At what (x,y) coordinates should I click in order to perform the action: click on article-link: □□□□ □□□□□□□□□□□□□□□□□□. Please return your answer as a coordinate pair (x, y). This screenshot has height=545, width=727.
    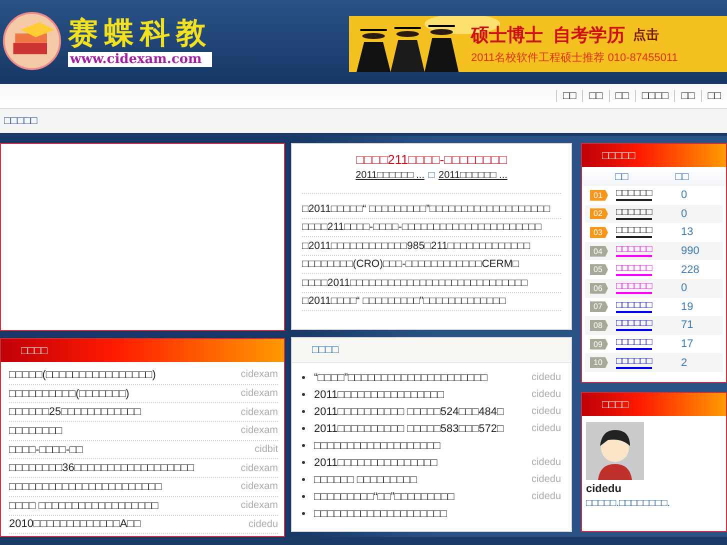
    Looking at the image, I should click on (83, 506).